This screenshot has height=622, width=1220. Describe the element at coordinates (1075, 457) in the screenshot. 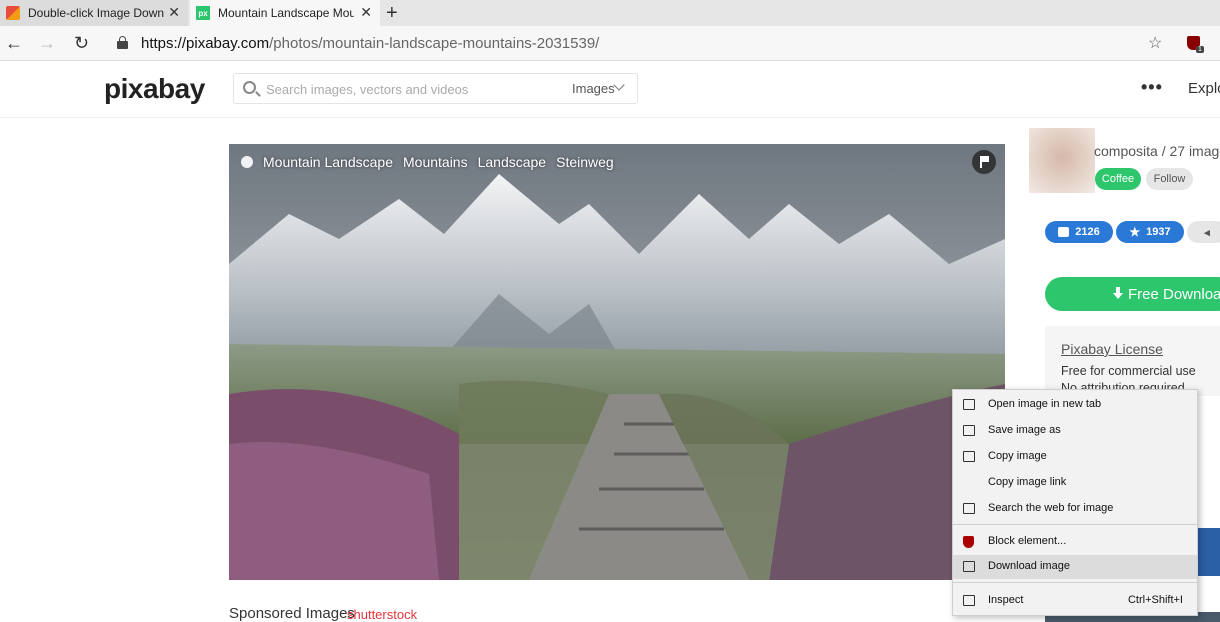

I see `menu-item-copy-image: Copy image` at that location.